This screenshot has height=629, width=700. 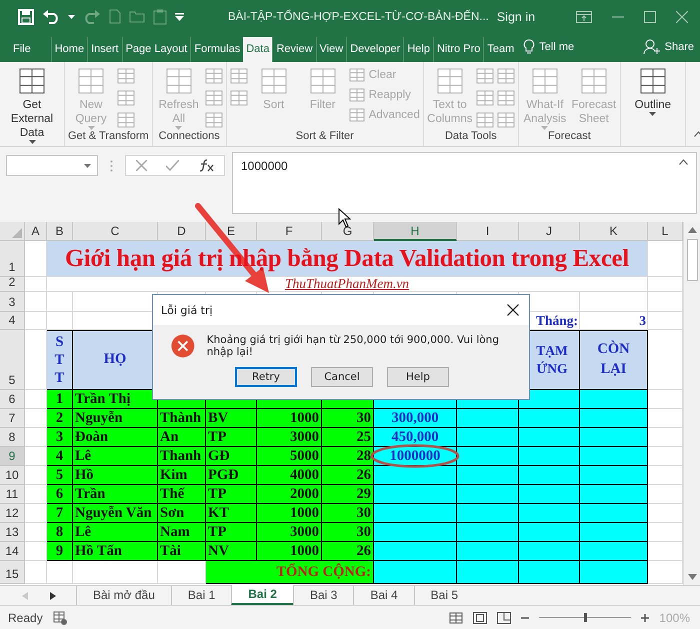 I want to click on share-button: Share, so click(x=679, y=47).